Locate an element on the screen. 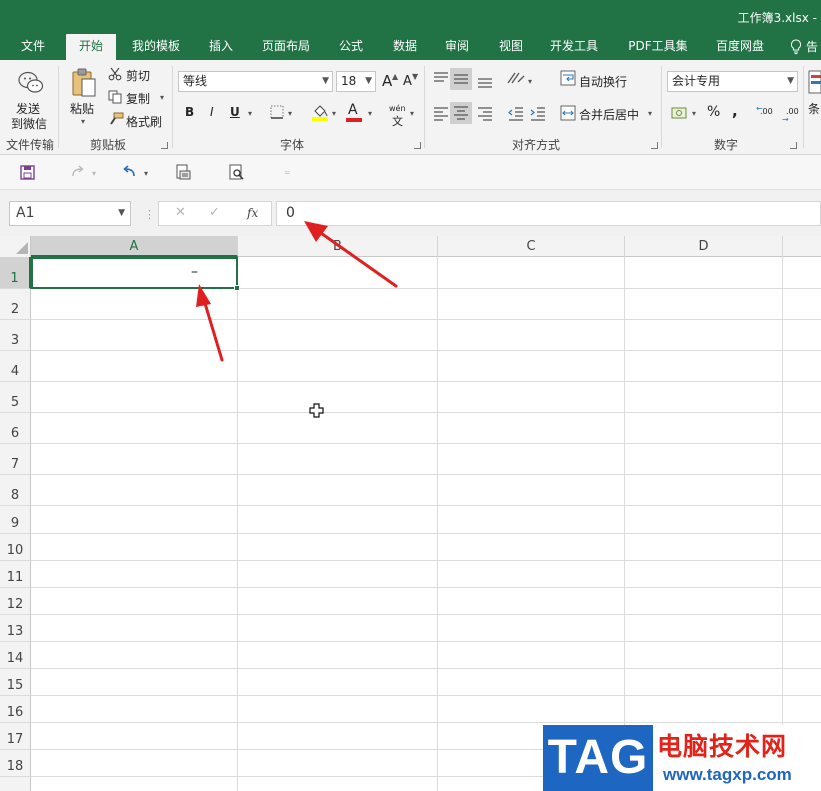 This screenshot has height=791, width=821. accounting-format-icon is located at coordinates (680, 114).